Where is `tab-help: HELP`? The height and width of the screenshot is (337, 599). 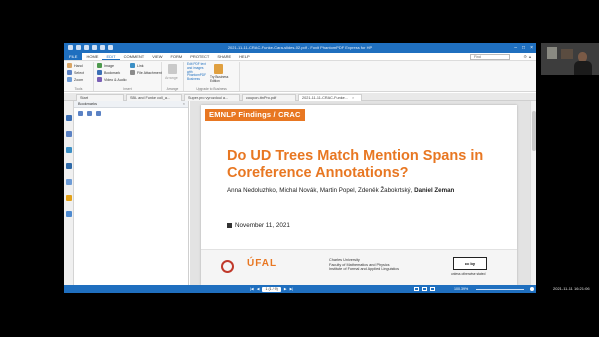 tab-help: HELP is located at coordinates (244, 56).